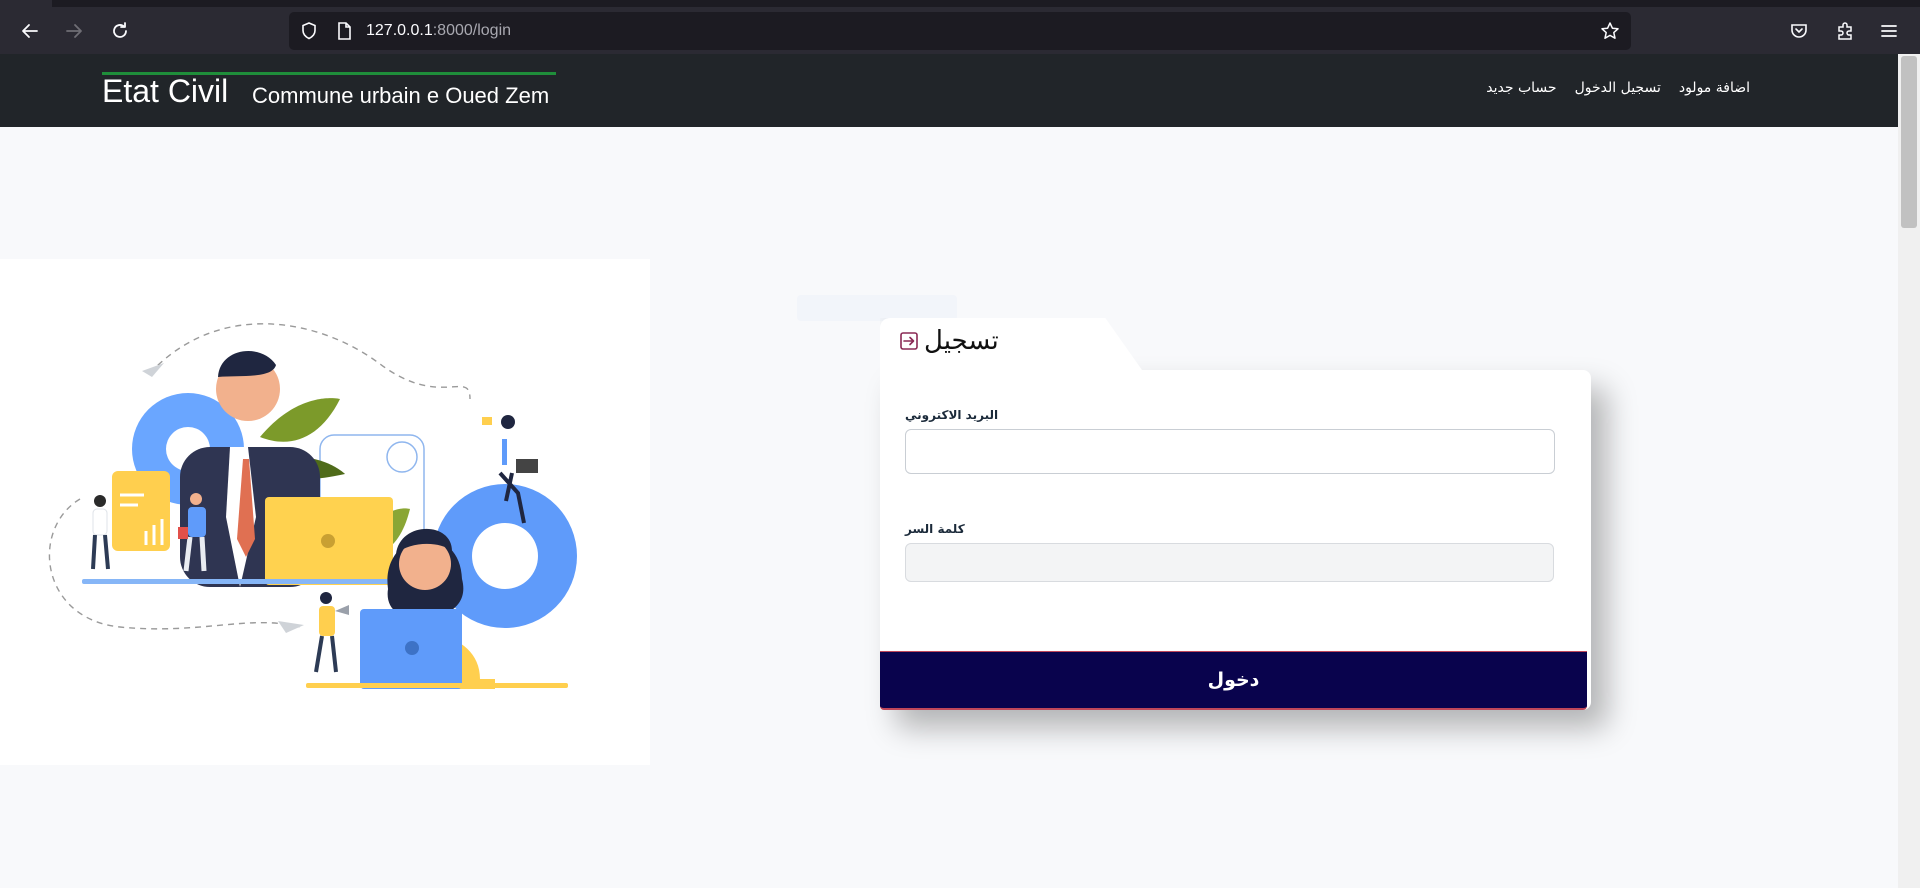  I want to click on back-button, so click(30, 31).